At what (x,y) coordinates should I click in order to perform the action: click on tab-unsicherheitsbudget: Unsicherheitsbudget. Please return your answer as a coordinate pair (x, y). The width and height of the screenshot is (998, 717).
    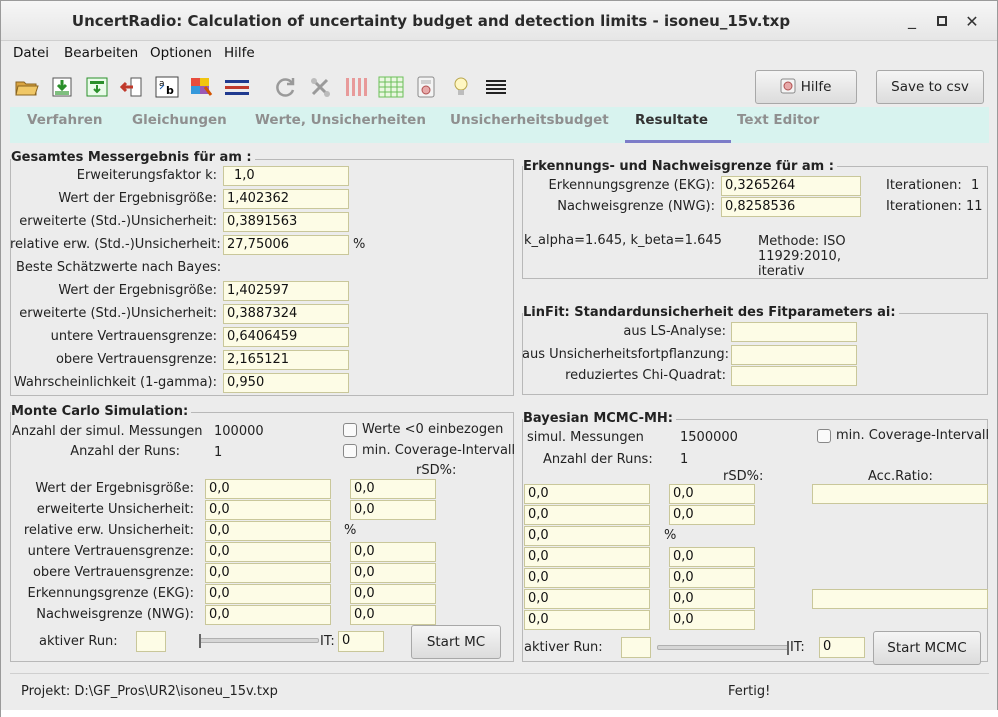
    Looking at the image, I should click on (529, 120).